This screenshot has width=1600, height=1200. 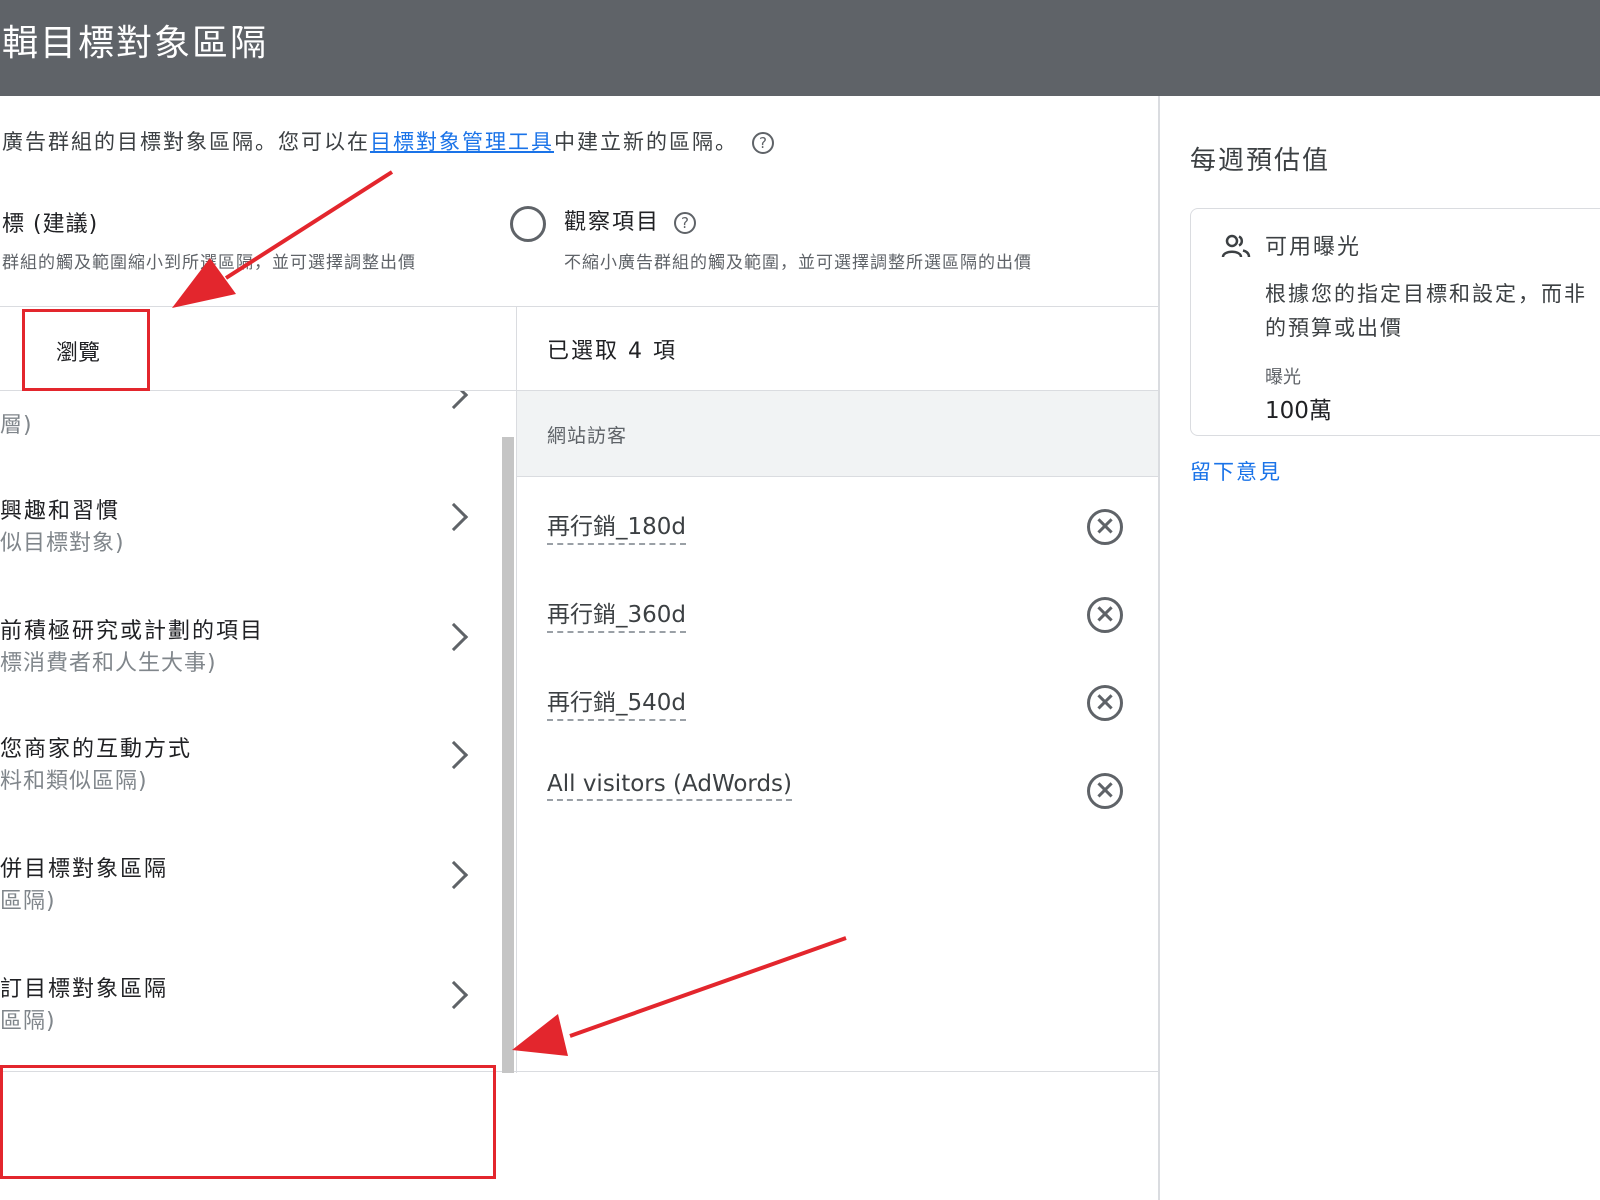 What do you see at coordinates (1426, 294) in the screenshot?
I see `card-description-line: 根據您的指定目標和設定，而非` at bounding box center [1426, 294].